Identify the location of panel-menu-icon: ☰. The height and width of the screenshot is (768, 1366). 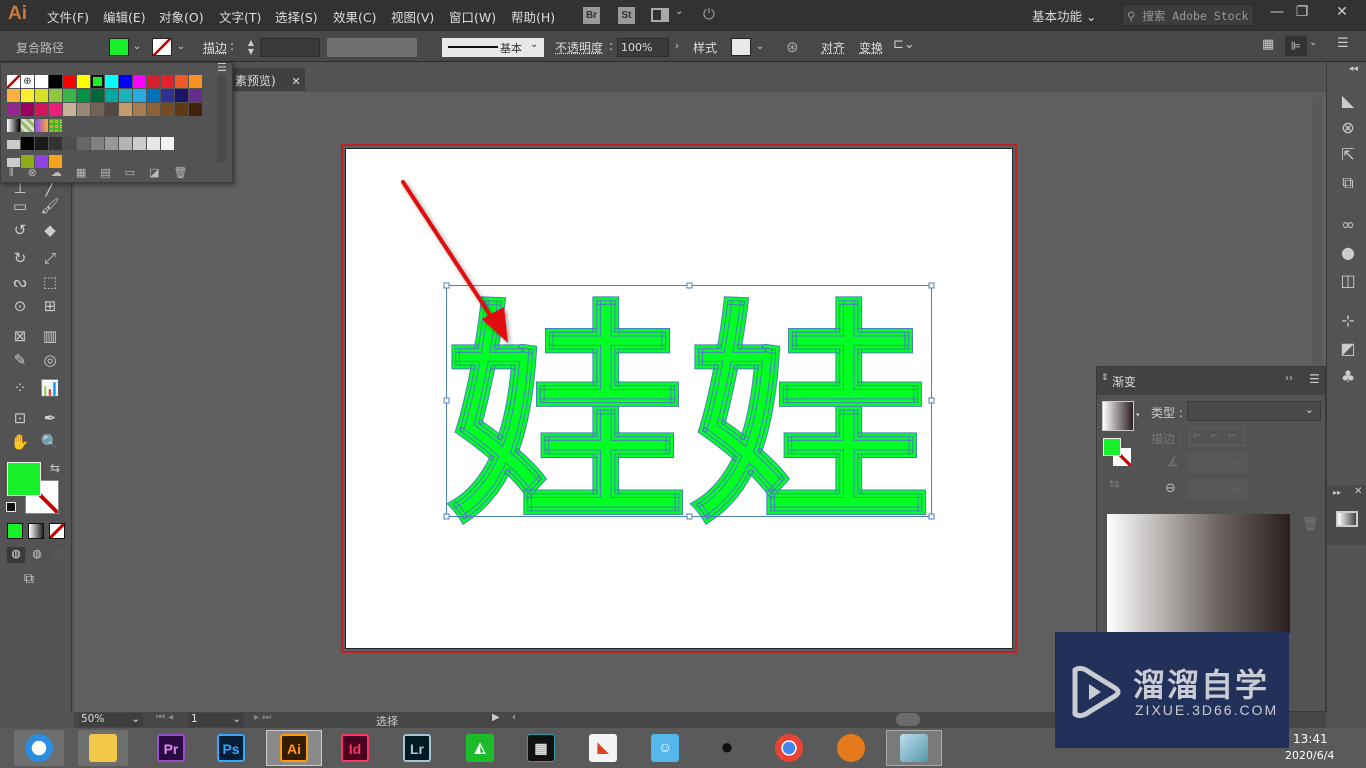
(1314, 379).